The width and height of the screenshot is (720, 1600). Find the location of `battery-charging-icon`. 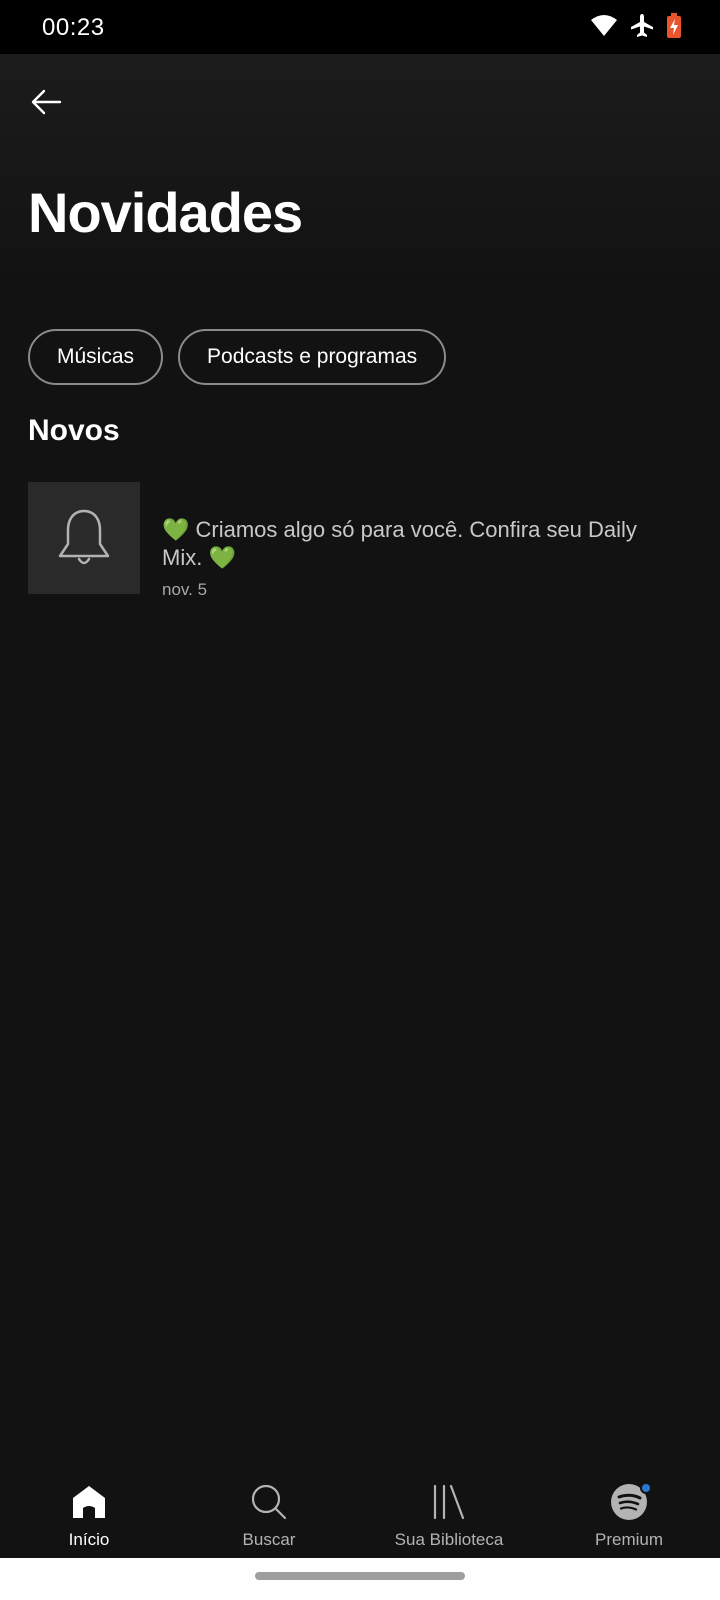

battery-charging-icon is located at coordinates (674, 28).